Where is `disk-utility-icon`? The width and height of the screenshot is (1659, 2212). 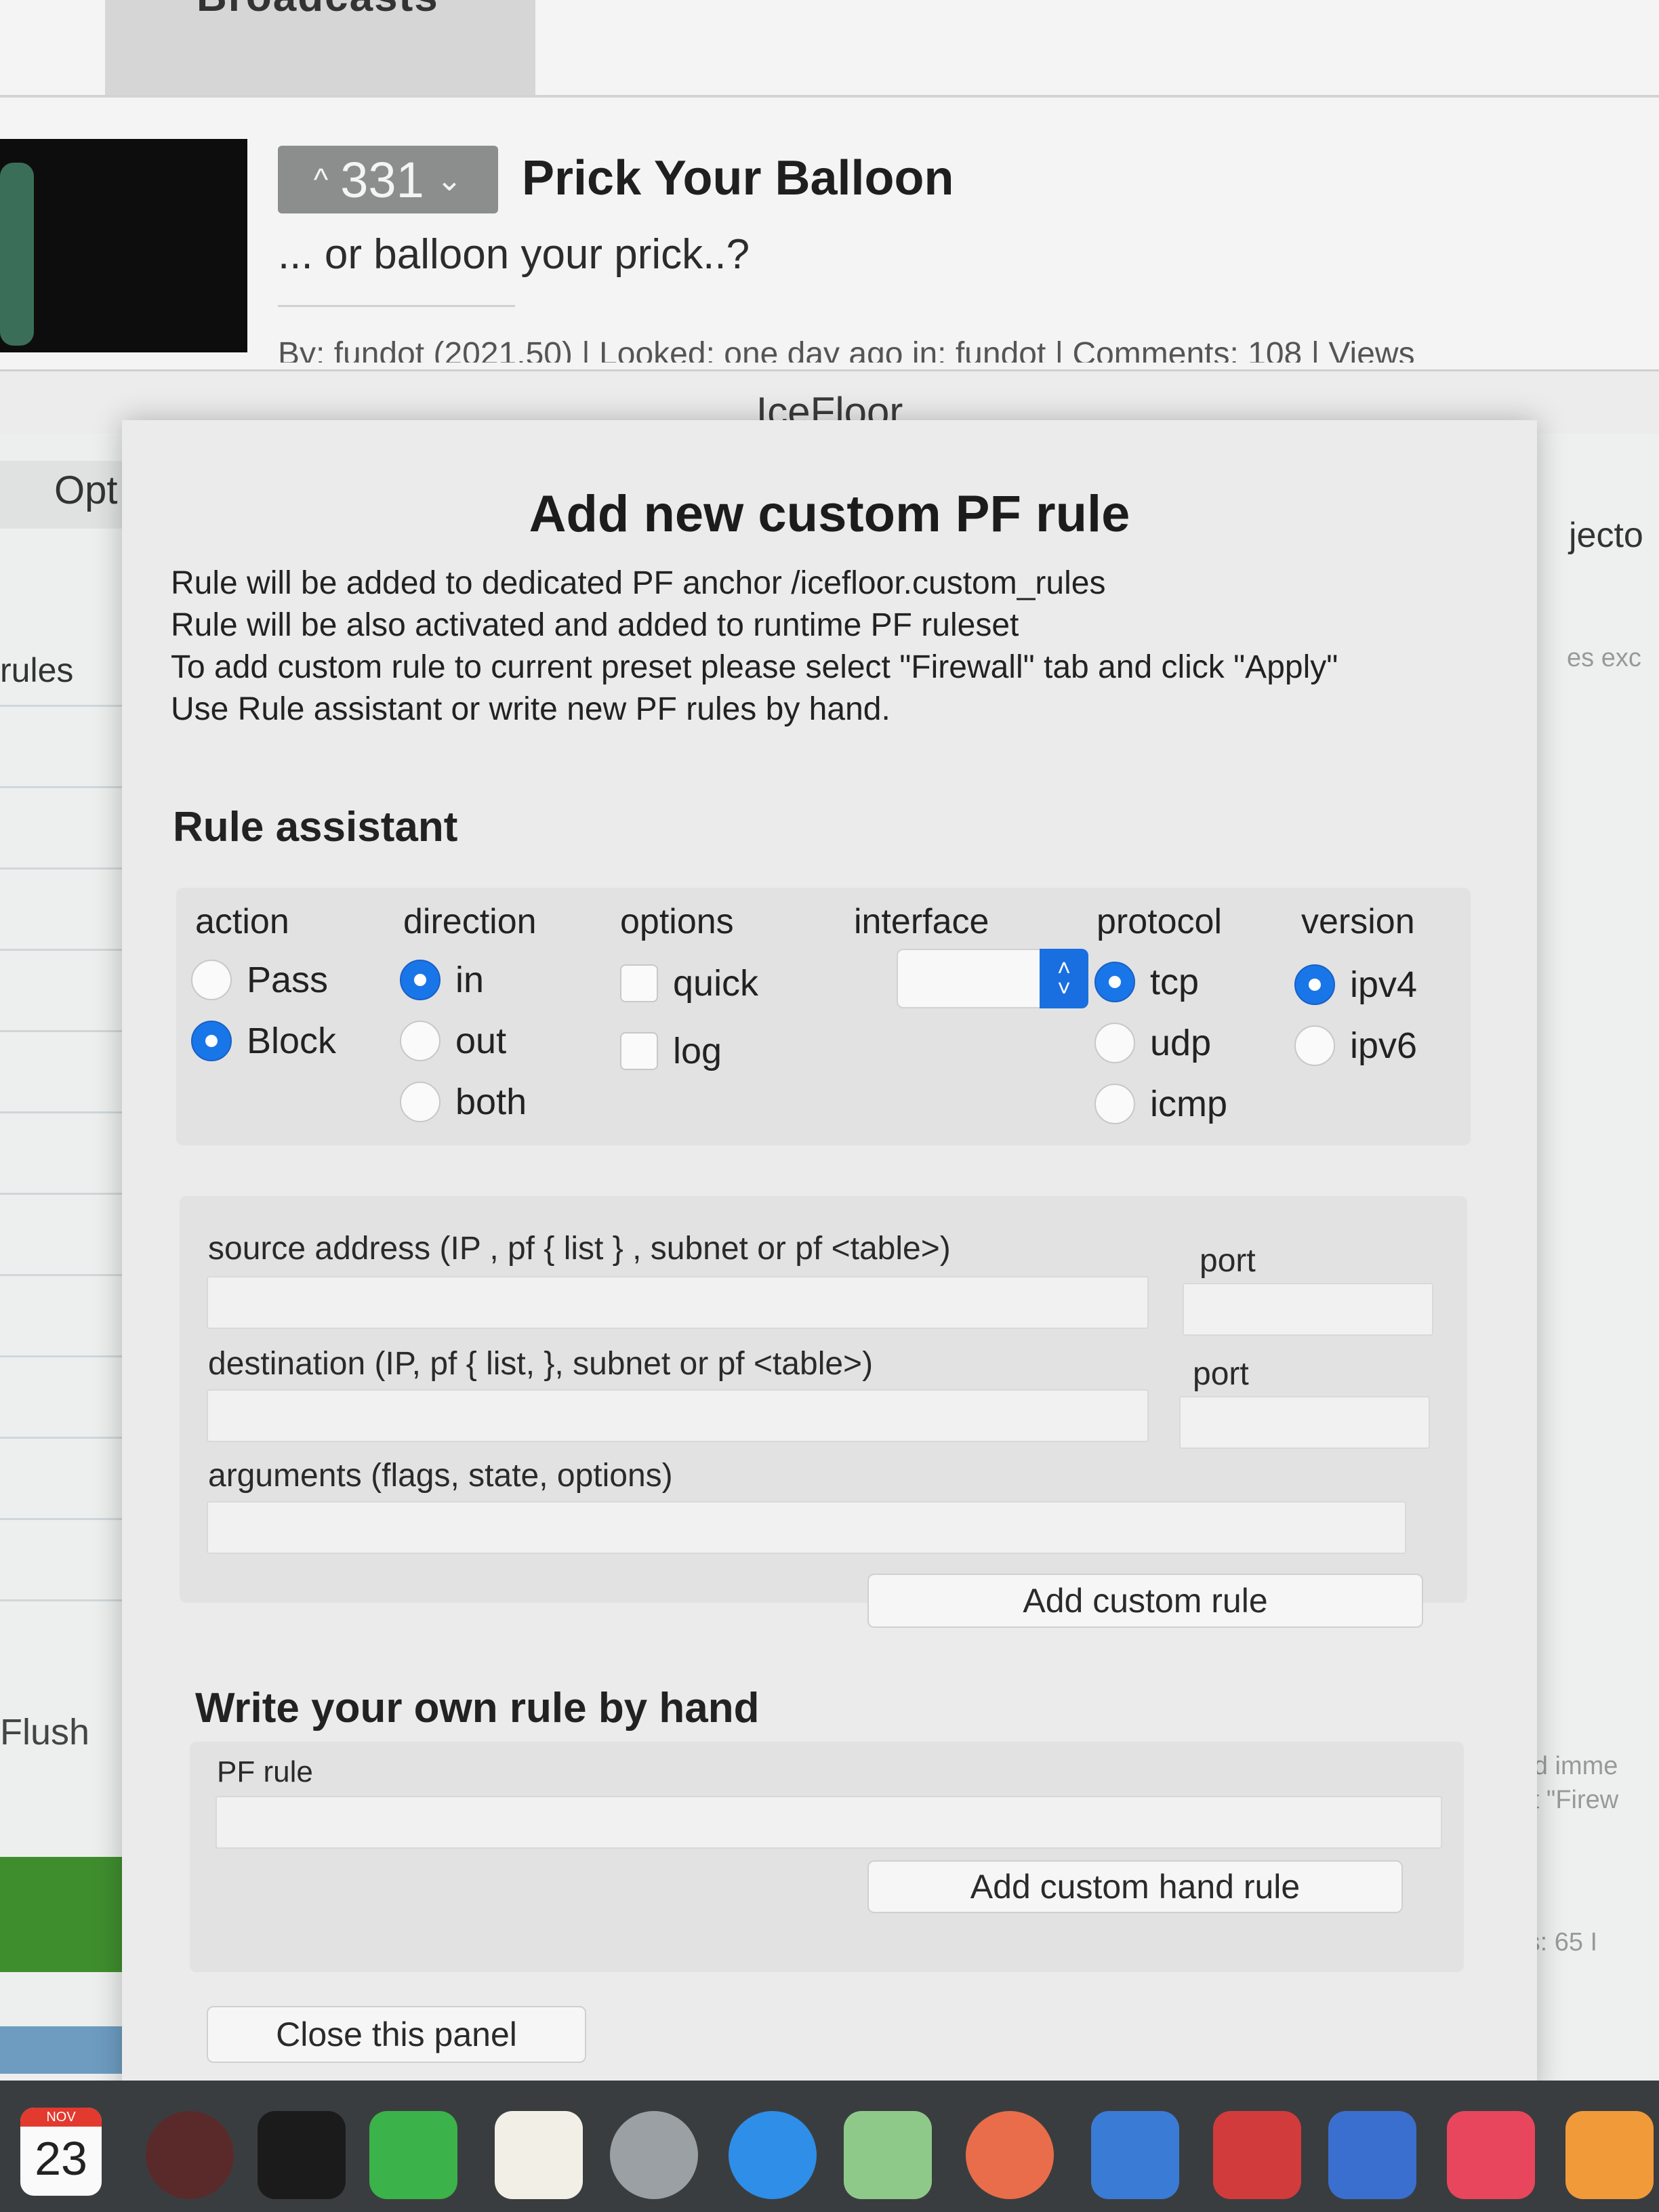
disk-utility-icon is located at coordinates (654, 2155).